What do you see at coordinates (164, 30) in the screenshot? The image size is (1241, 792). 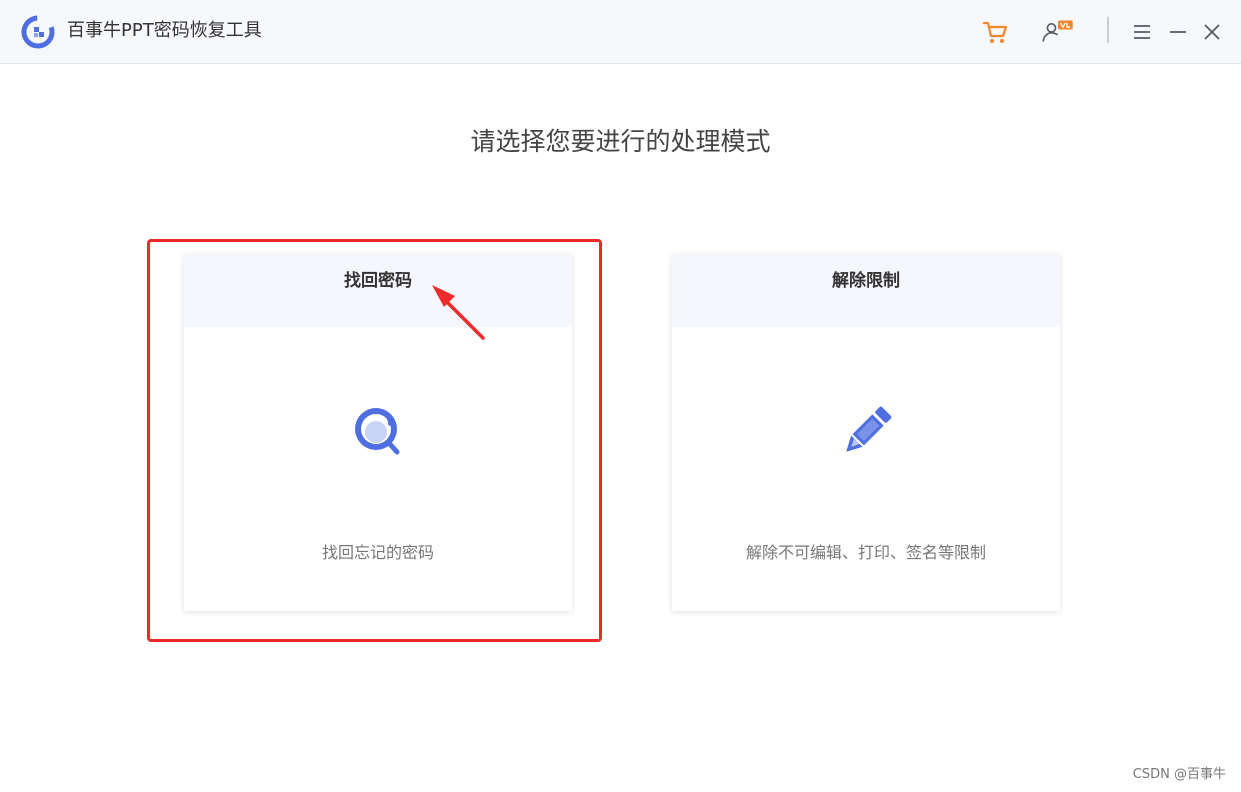 I see `app-title: 百事牛PPT密码恢复工具` at bounding box center [164, 30].